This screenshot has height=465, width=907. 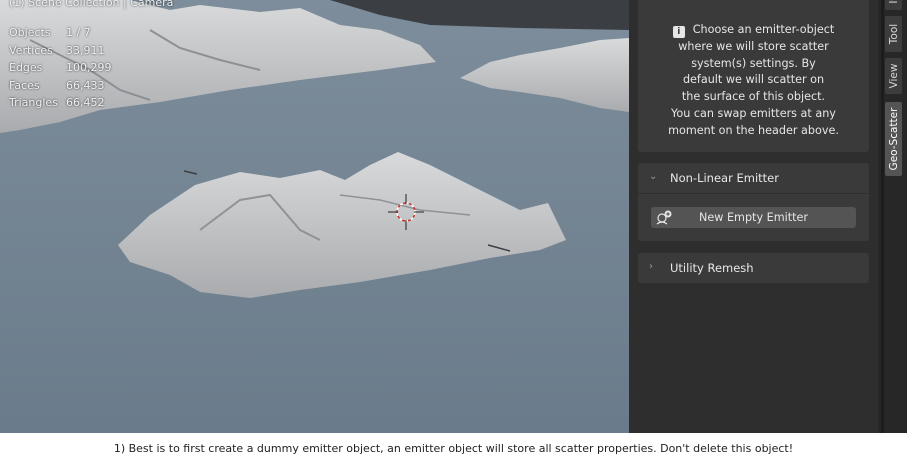 I want to click on stat-value: 33,911, so click(x=85, y=50).